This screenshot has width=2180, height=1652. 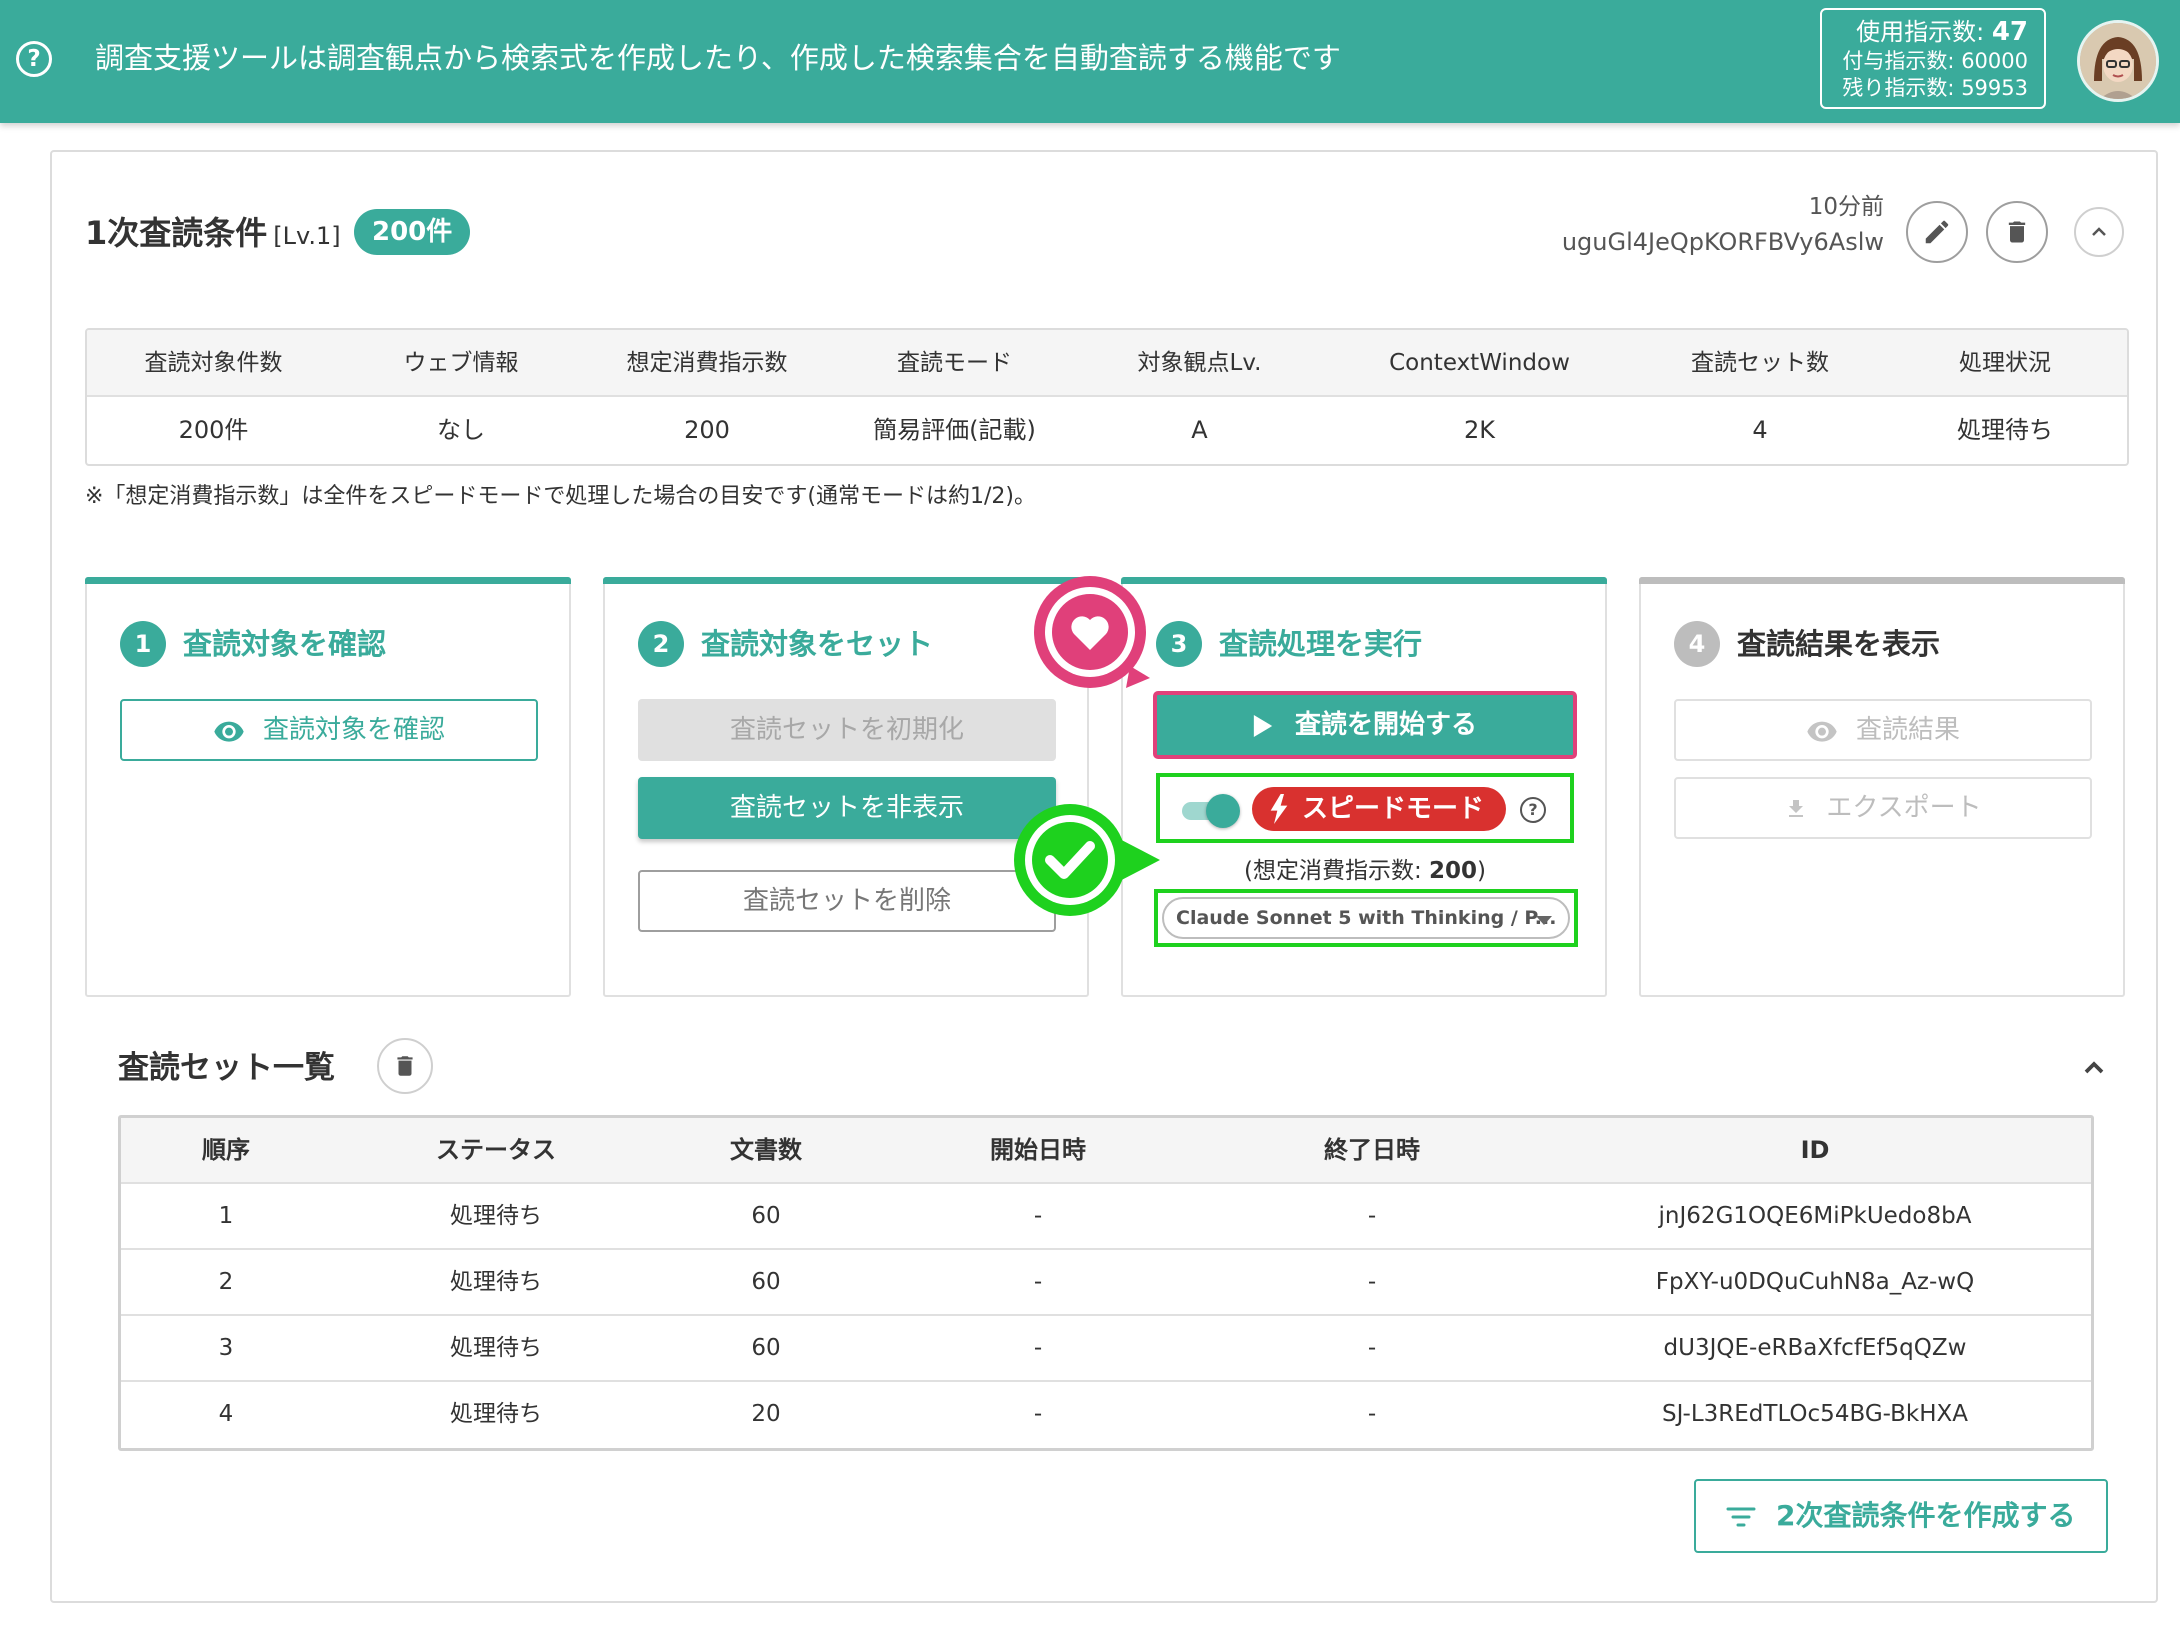 What do you see at coordinates (1385, 725) in the screenshot?
I see `start-review-label: 査読を開始する` at bounding box center [1385, 725].